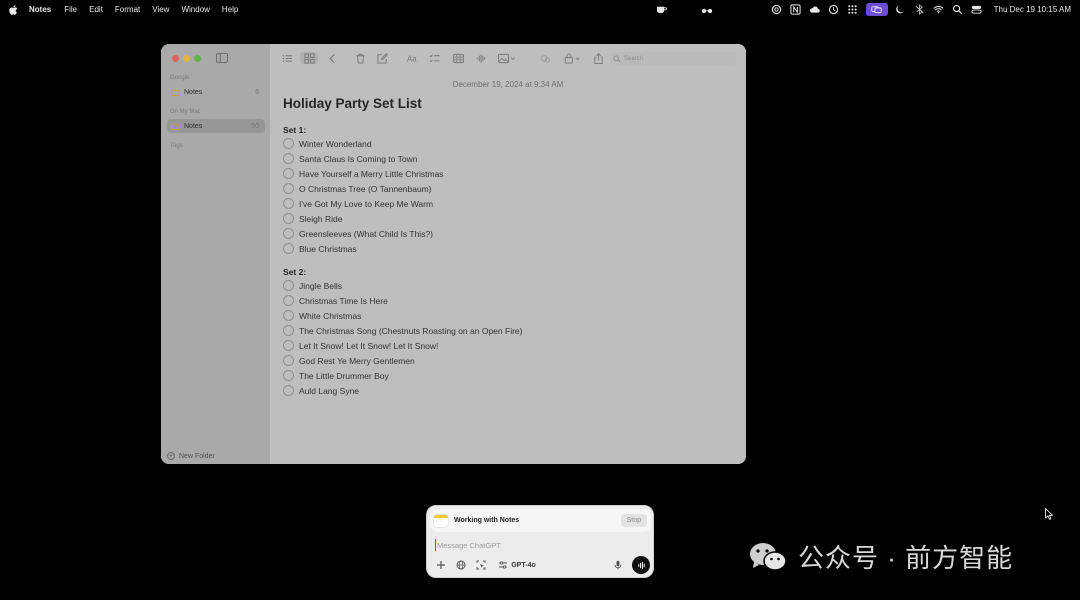  Describe the element at coordinates (958, 10) in the screenshot. I see `search-icon` at that location.